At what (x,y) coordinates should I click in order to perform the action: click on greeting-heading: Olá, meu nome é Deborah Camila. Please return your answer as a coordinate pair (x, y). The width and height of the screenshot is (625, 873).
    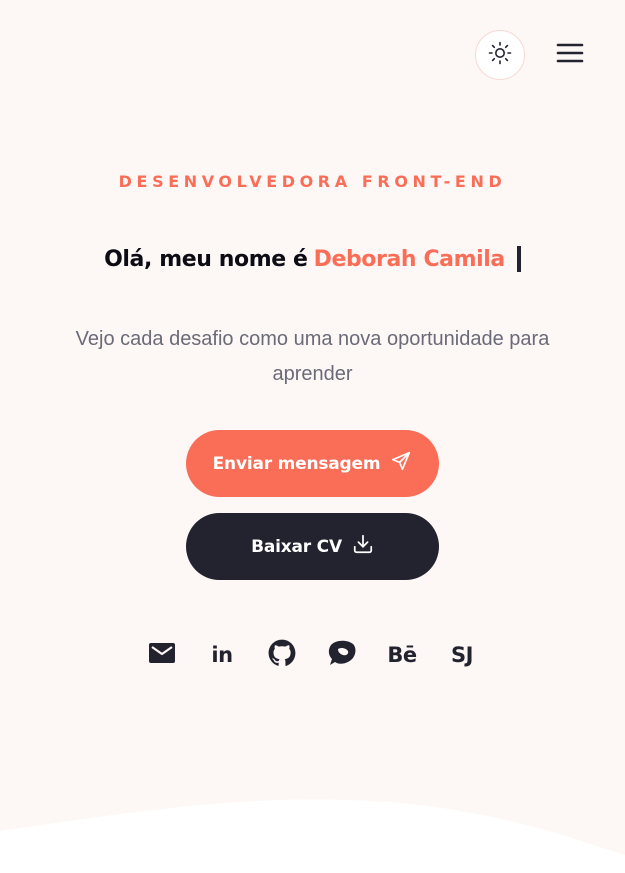
    Looking at the image, I should click on (312, 259).